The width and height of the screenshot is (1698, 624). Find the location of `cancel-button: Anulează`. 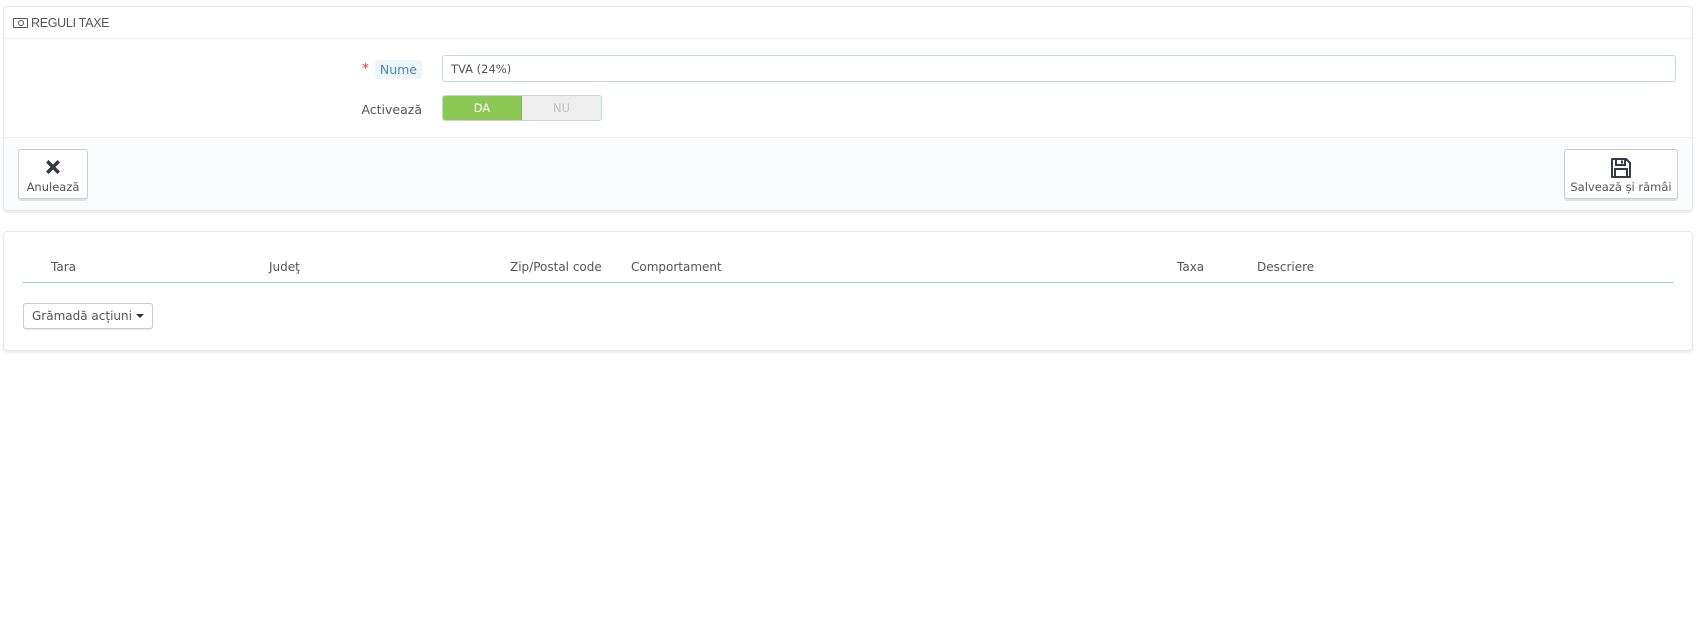

cancel-button: Anulează is located at coordinates (53, 174).